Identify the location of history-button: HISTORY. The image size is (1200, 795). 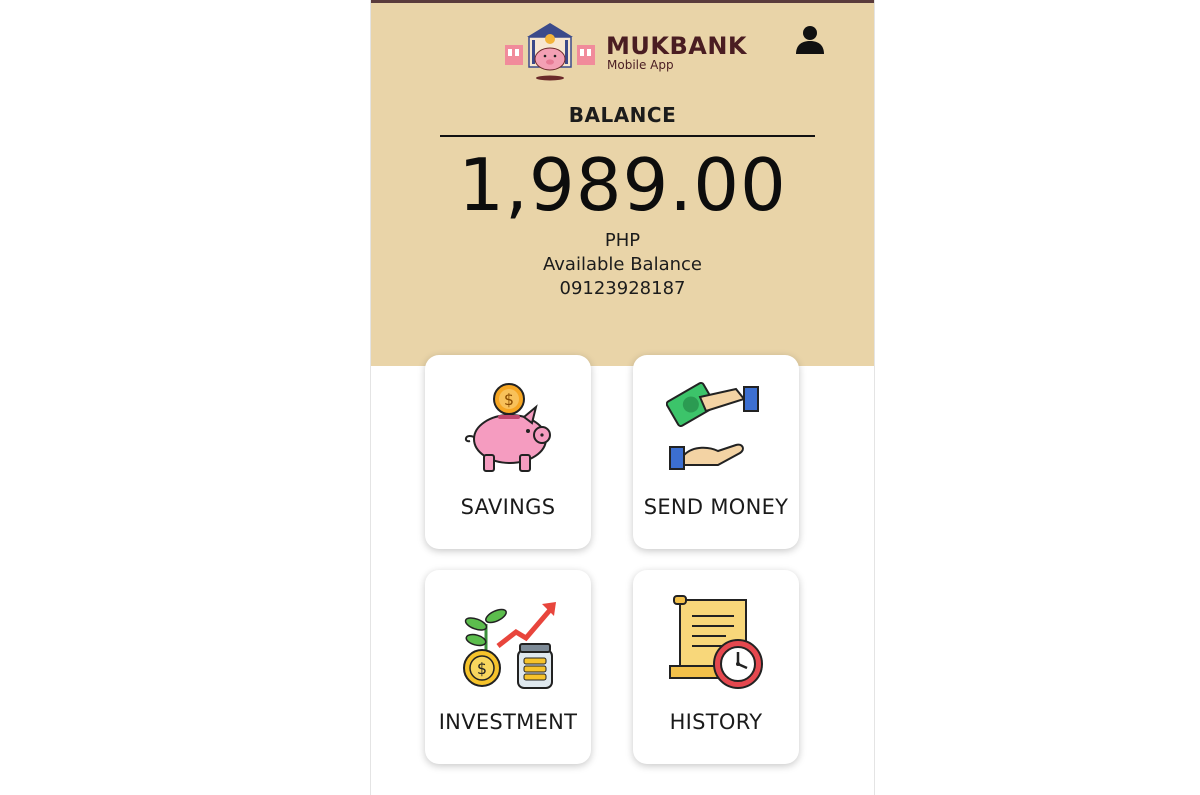
(716, 667).